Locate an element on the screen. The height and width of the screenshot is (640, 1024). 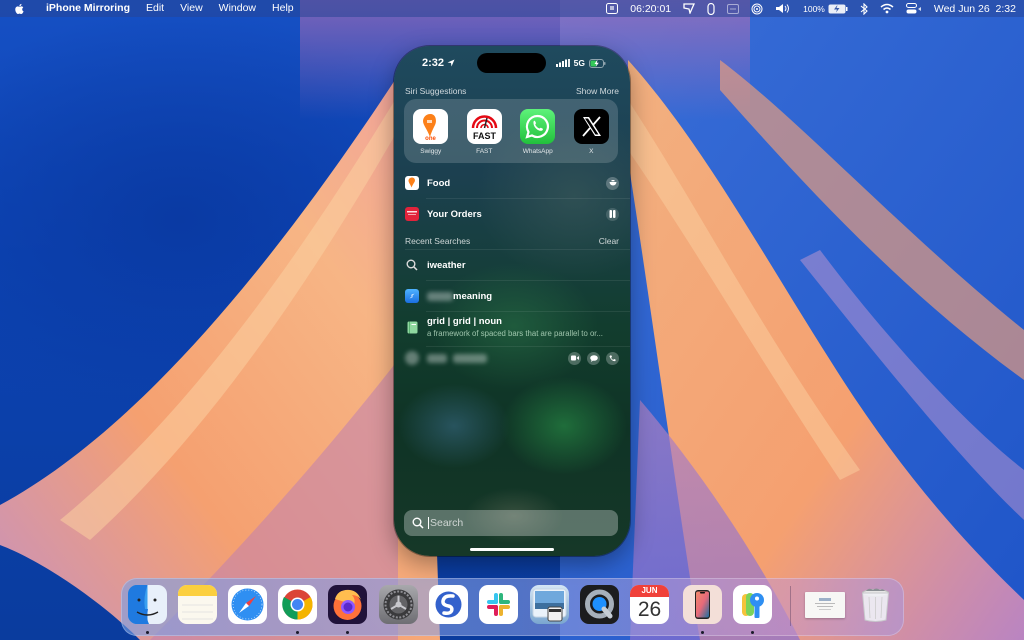
whatsapp-icon is located at coordinates (538, 126).